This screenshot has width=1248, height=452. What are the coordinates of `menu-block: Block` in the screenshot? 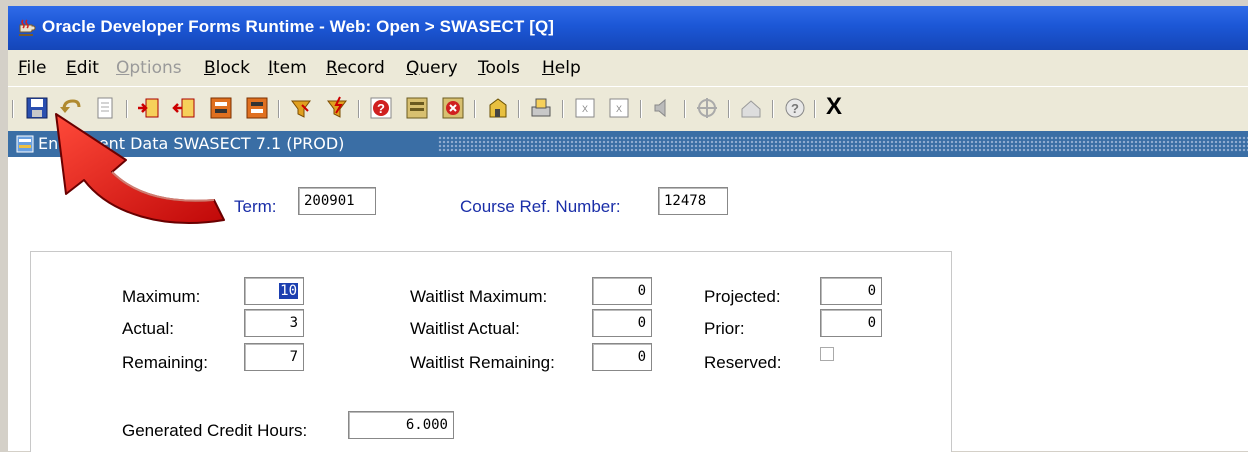 It's located at (227, 68).